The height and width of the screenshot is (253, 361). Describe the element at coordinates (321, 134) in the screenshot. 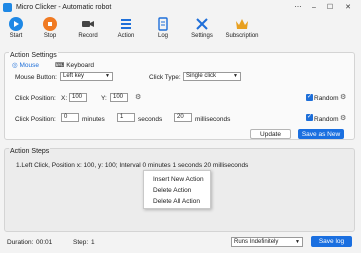

I see `save-as-new-button: Save as New` at that location.